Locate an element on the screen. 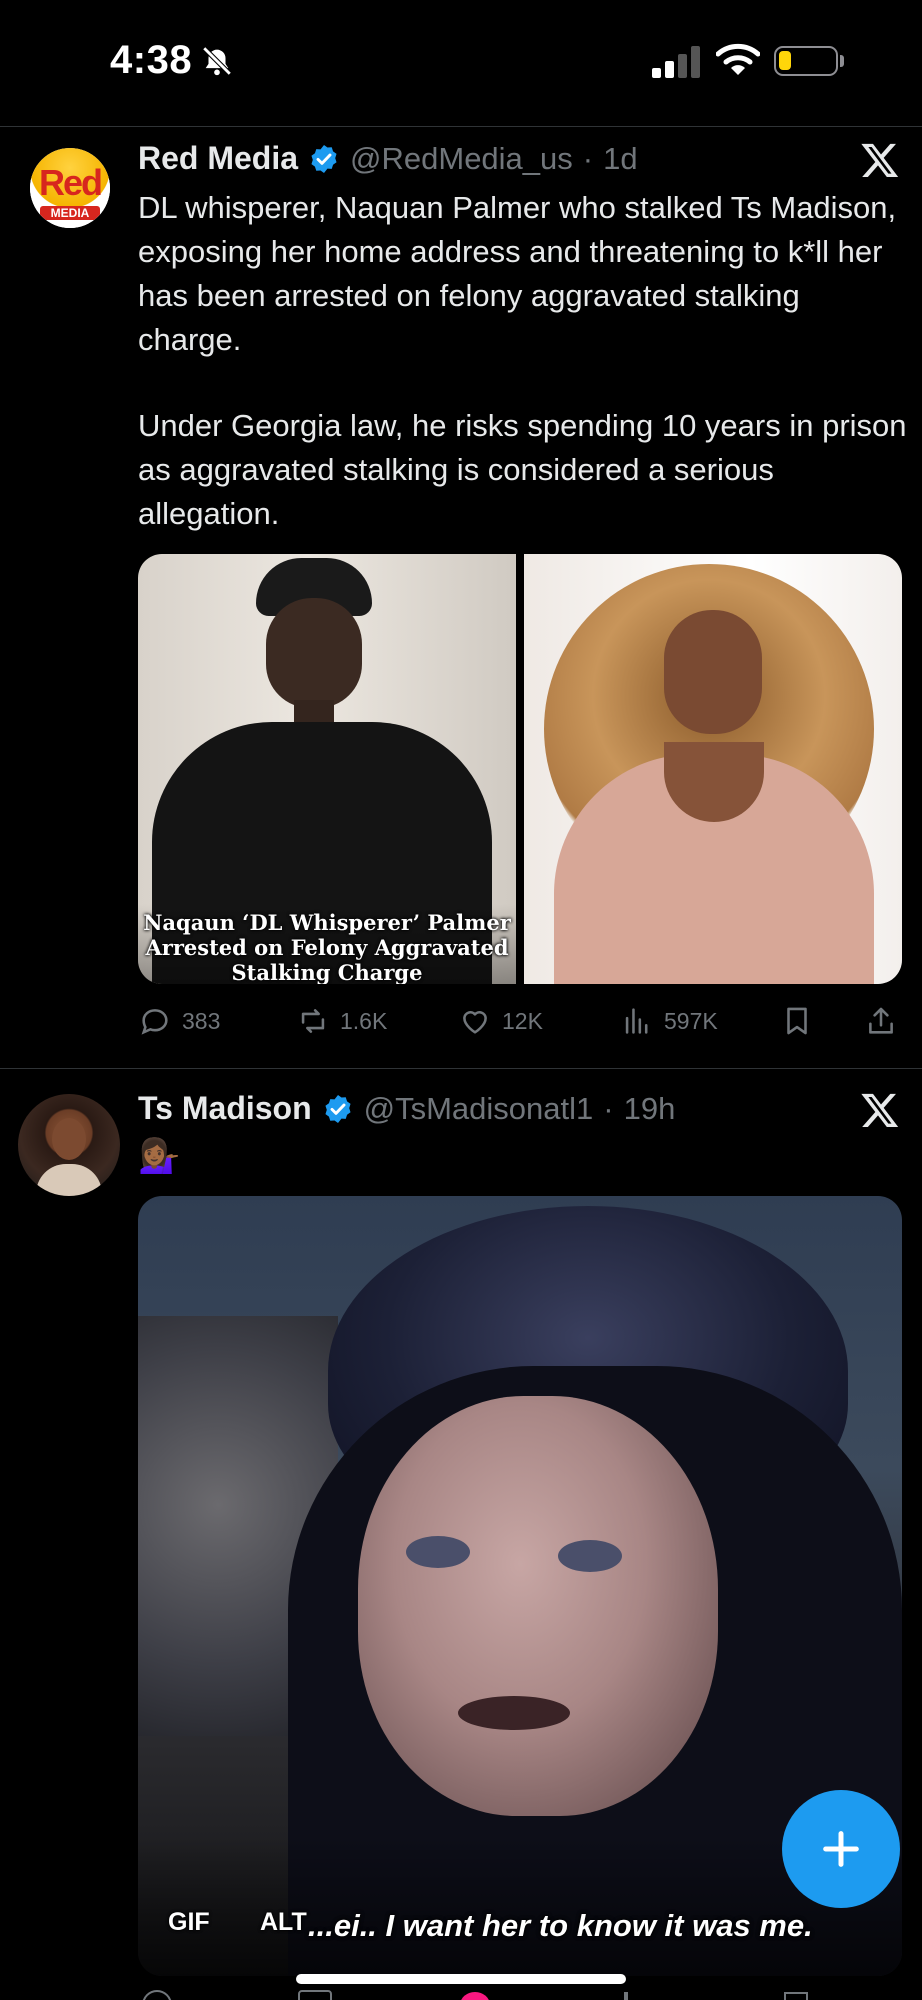 This screenshot has width=922, height=2000. compose-plus-icon is located at coordinates (841, 1849).